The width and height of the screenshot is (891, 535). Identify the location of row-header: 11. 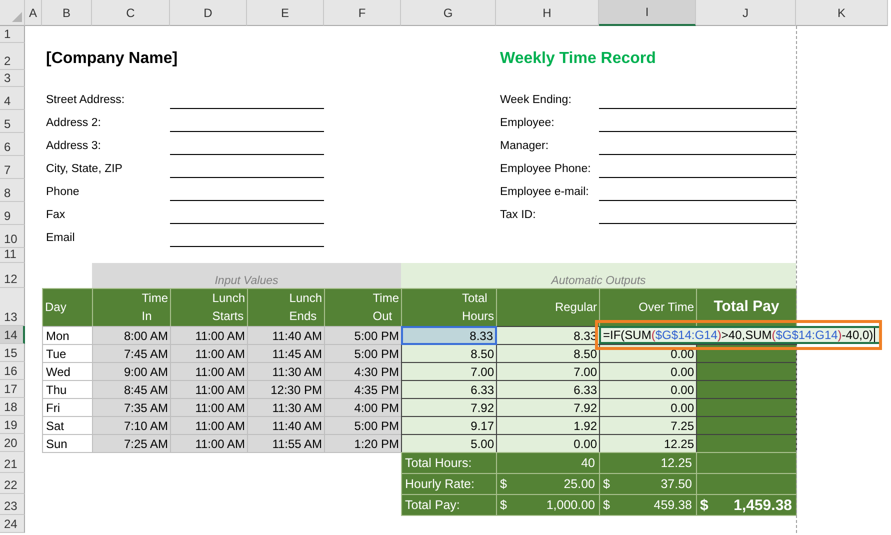
(12, 255).